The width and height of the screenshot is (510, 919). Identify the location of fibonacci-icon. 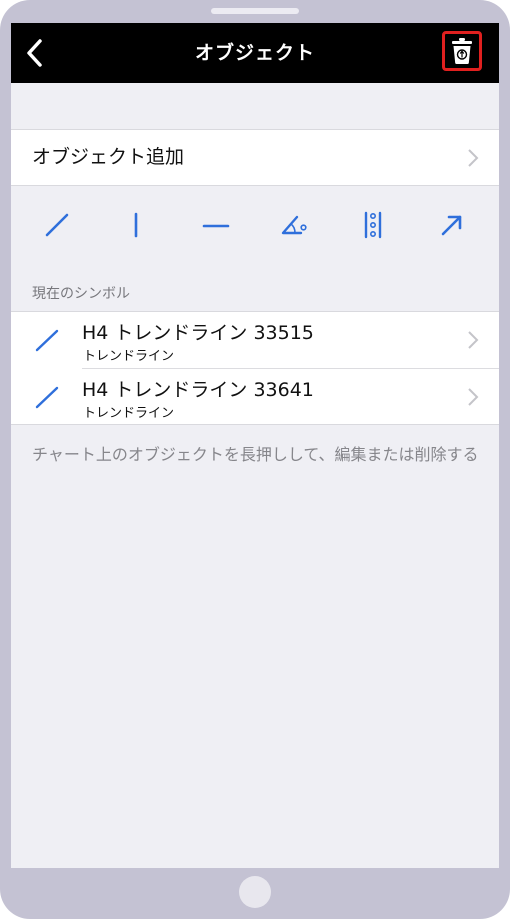
(373, 225).